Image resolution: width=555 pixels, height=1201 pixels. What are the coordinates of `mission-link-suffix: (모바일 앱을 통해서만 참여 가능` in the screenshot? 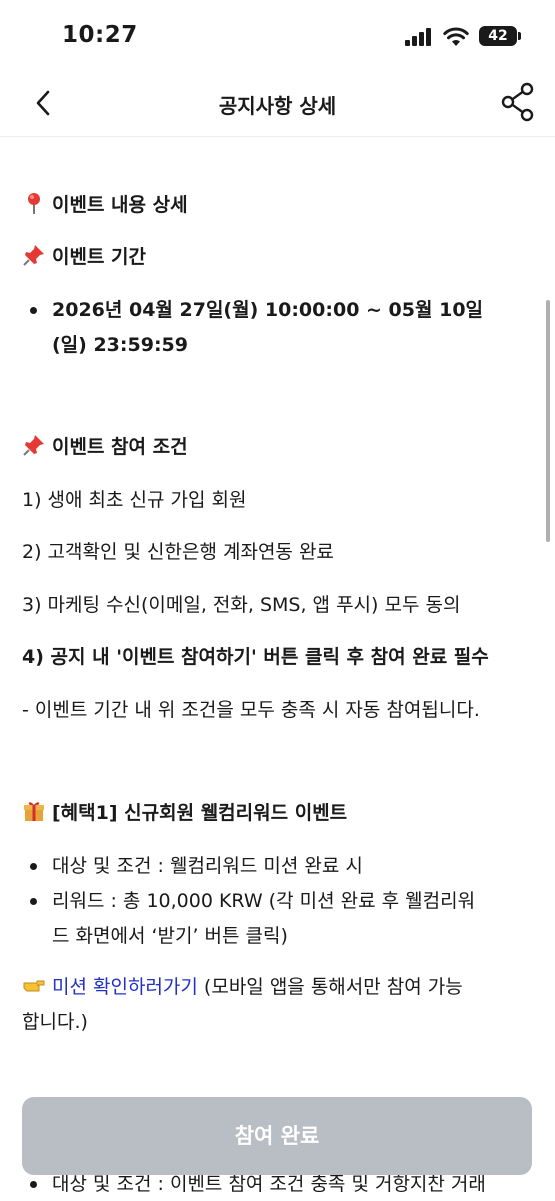 It's located at (330, 987).